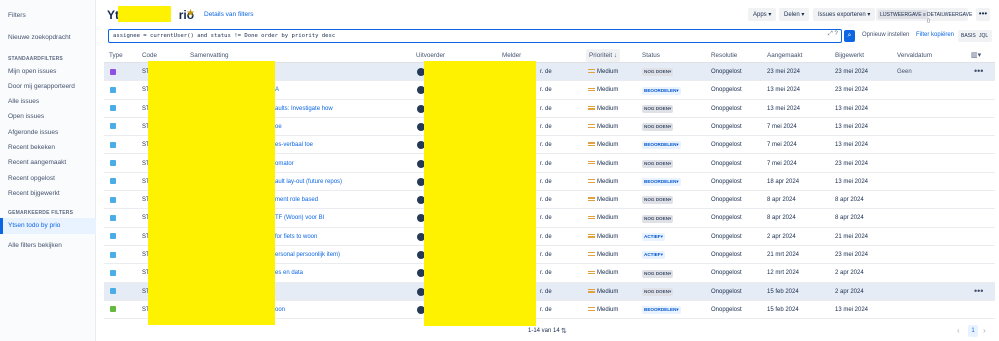 The height and width of the screenshot is (341, 999). What do you see at coordinates (949, 17) in the screenshot?
I see `detail-view-toggle: DETAILWEERGAVE ▯` at bounding box center [949, 17].